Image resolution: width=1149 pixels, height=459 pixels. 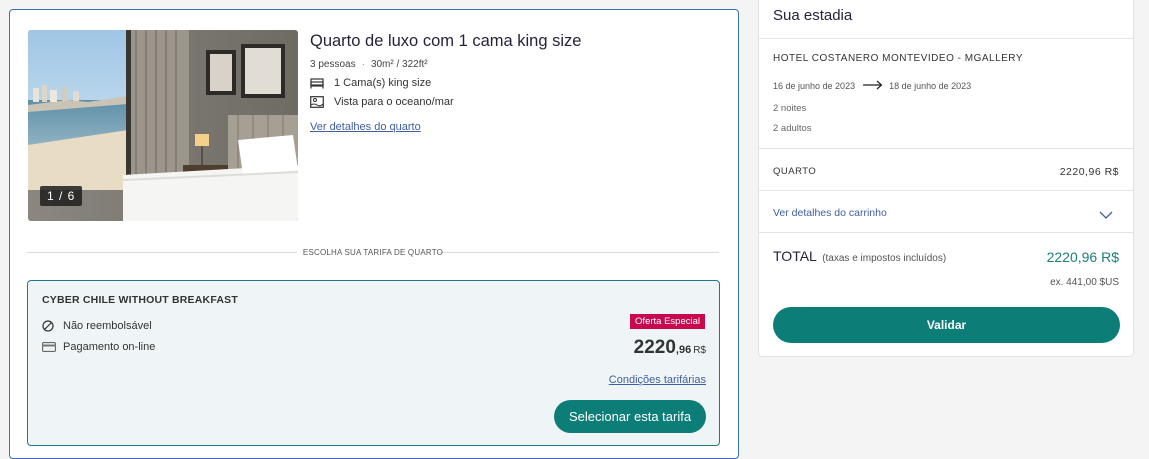 What do you see at coordinates (515, 64) in the screenshot?
I see `room-specs: 3 pessoas · 30m² / 322ft²` at bounding box center [515, 64].